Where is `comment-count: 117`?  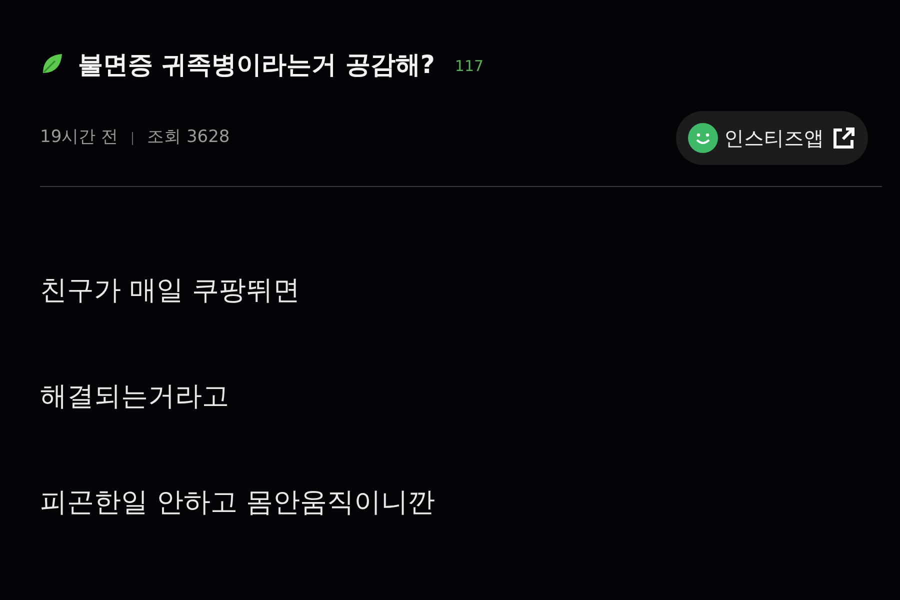 comment-count: 117 is located at coordinates (469, 66).